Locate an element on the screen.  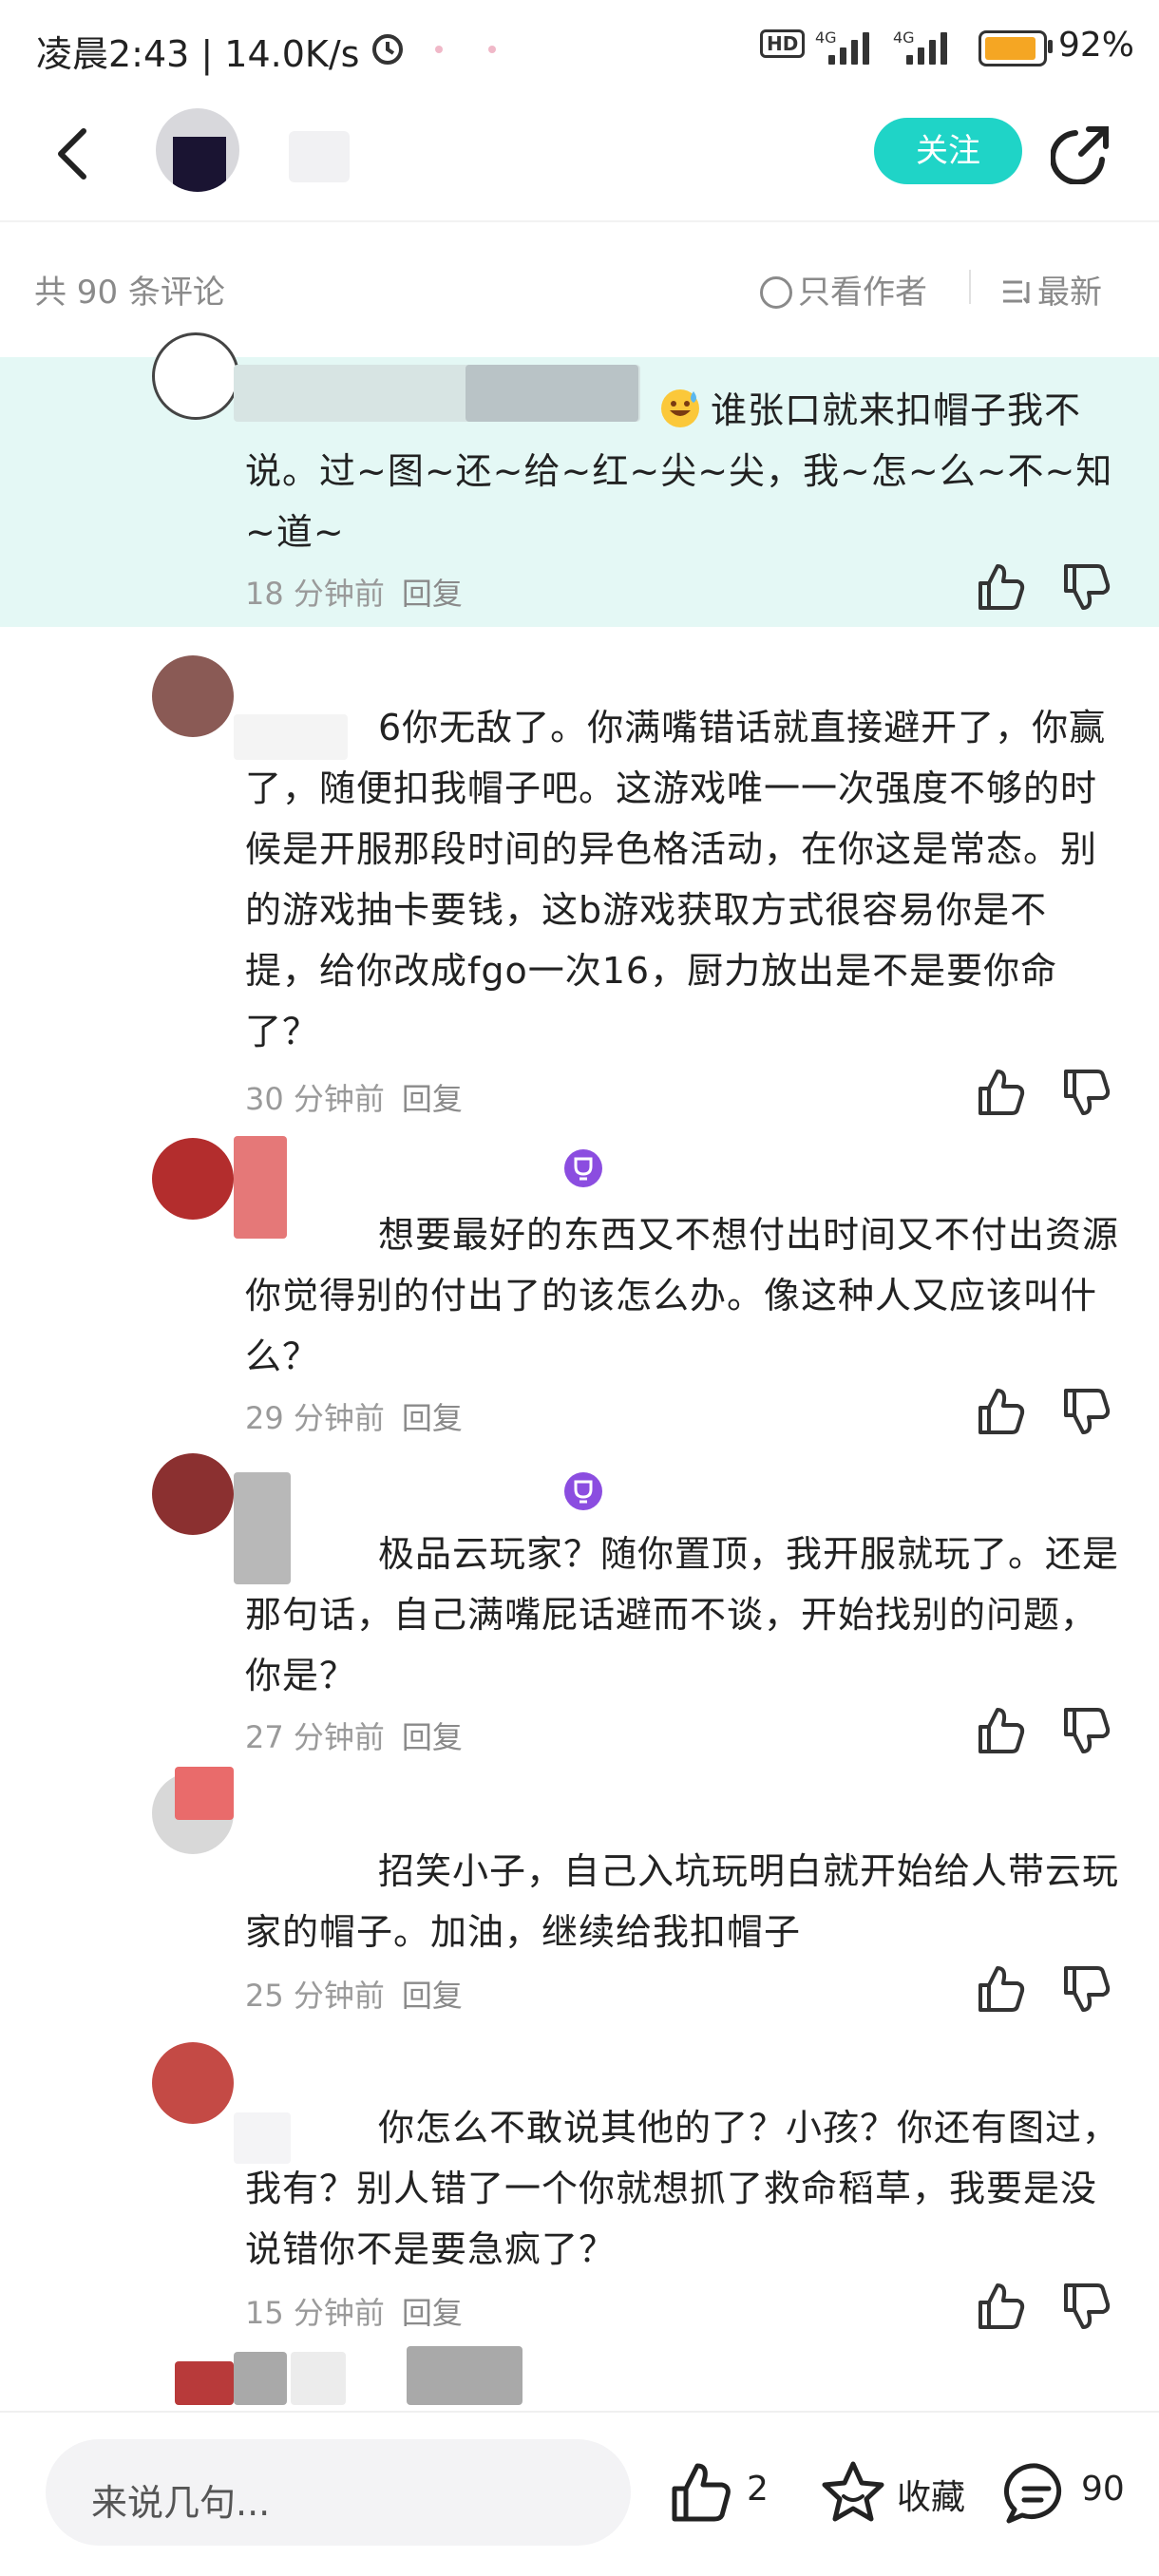
comment-count: 90 is located at coordinates (1103, 2489).